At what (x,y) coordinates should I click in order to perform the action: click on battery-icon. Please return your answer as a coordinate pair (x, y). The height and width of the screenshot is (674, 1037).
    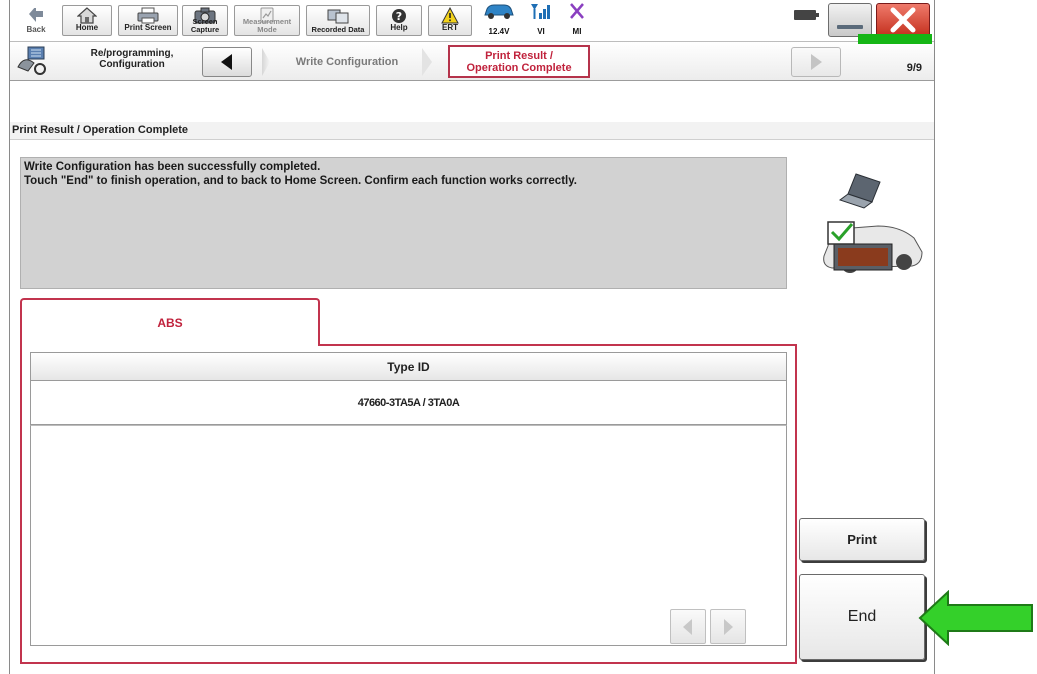
    Looking at the image, I should click on (806, 15).